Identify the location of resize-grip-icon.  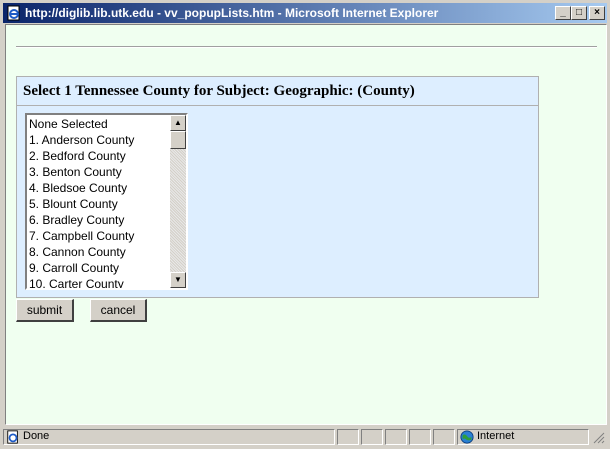
(599, 438).